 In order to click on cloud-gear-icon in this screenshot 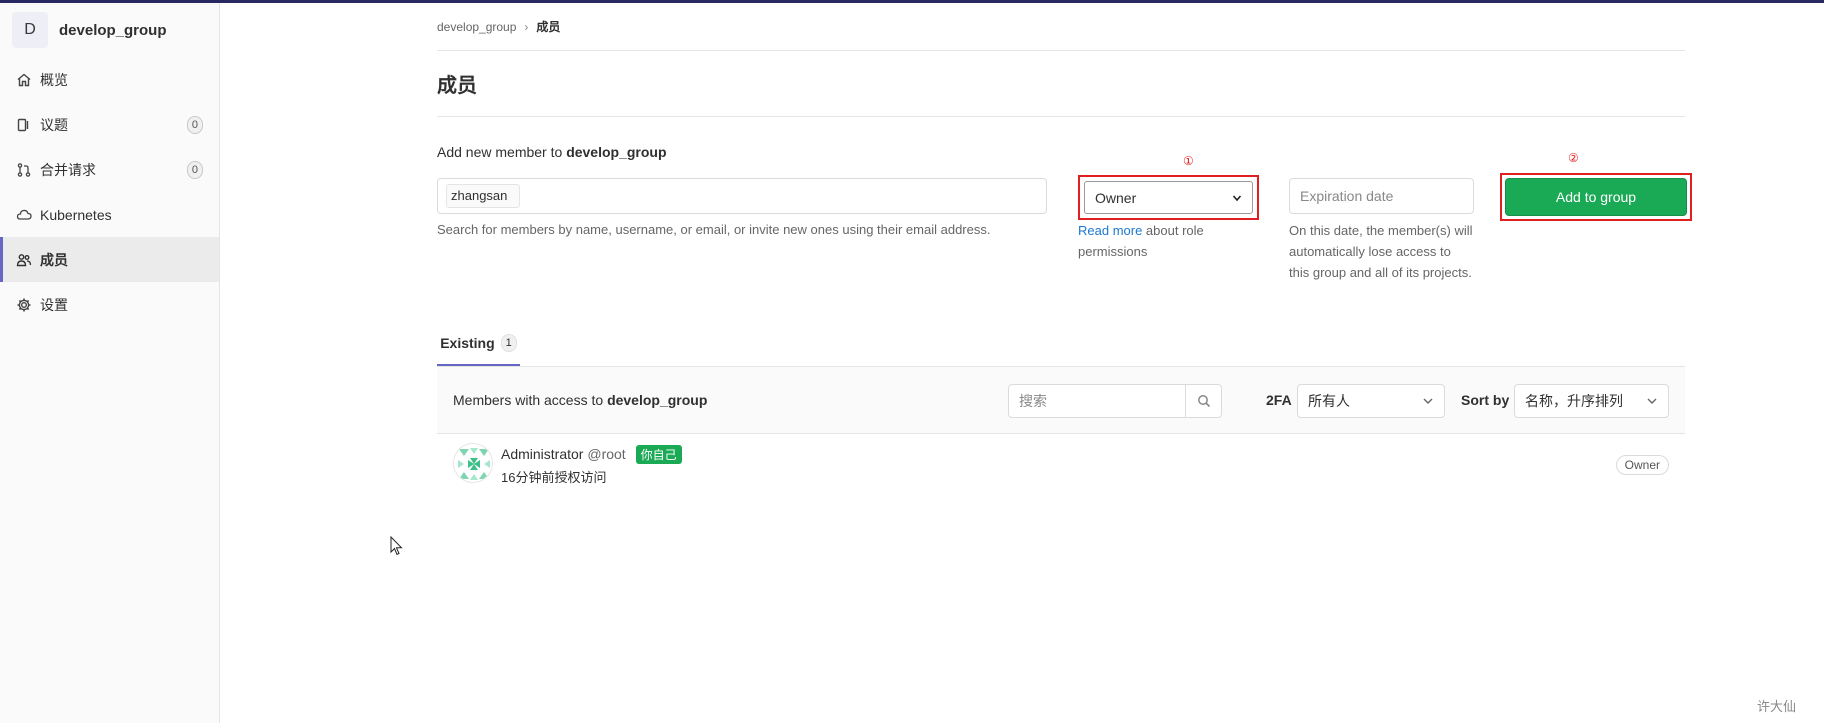, I will do `click(24, 215)`.